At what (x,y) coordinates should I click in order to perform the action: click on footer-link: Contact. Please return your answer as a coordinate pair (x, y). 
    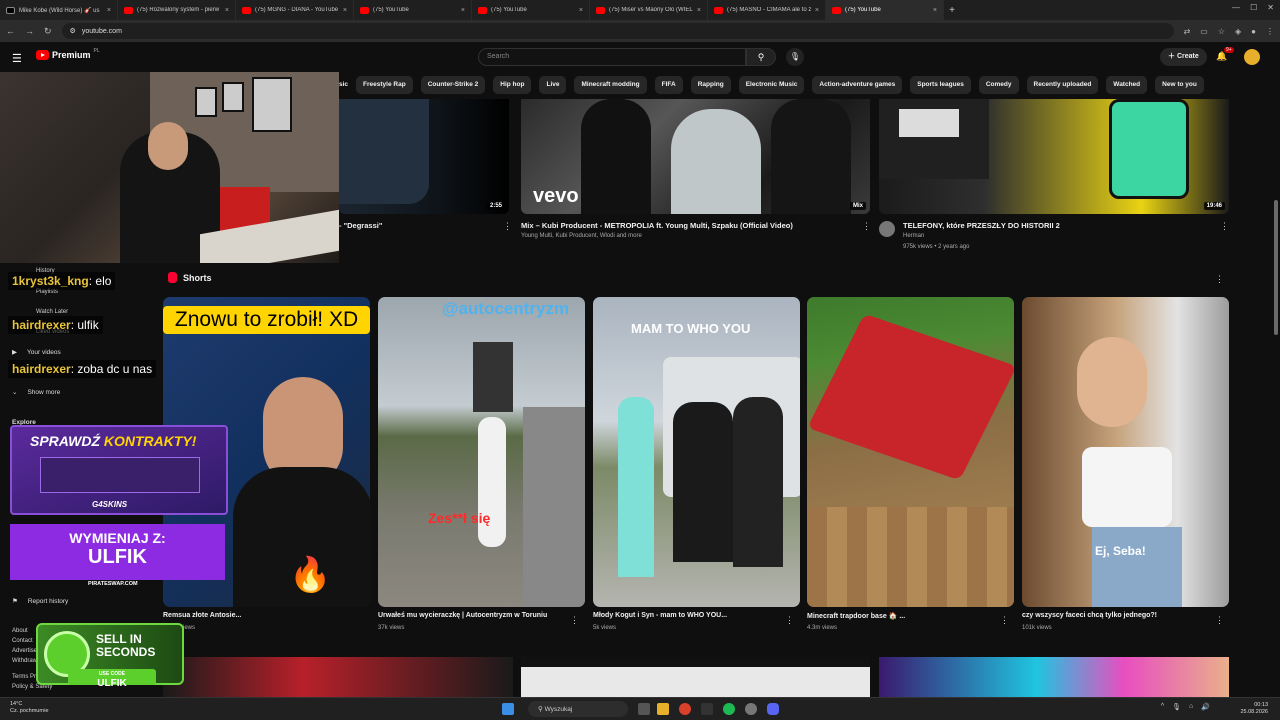
    Looking at the image, I should click on (22, 641).